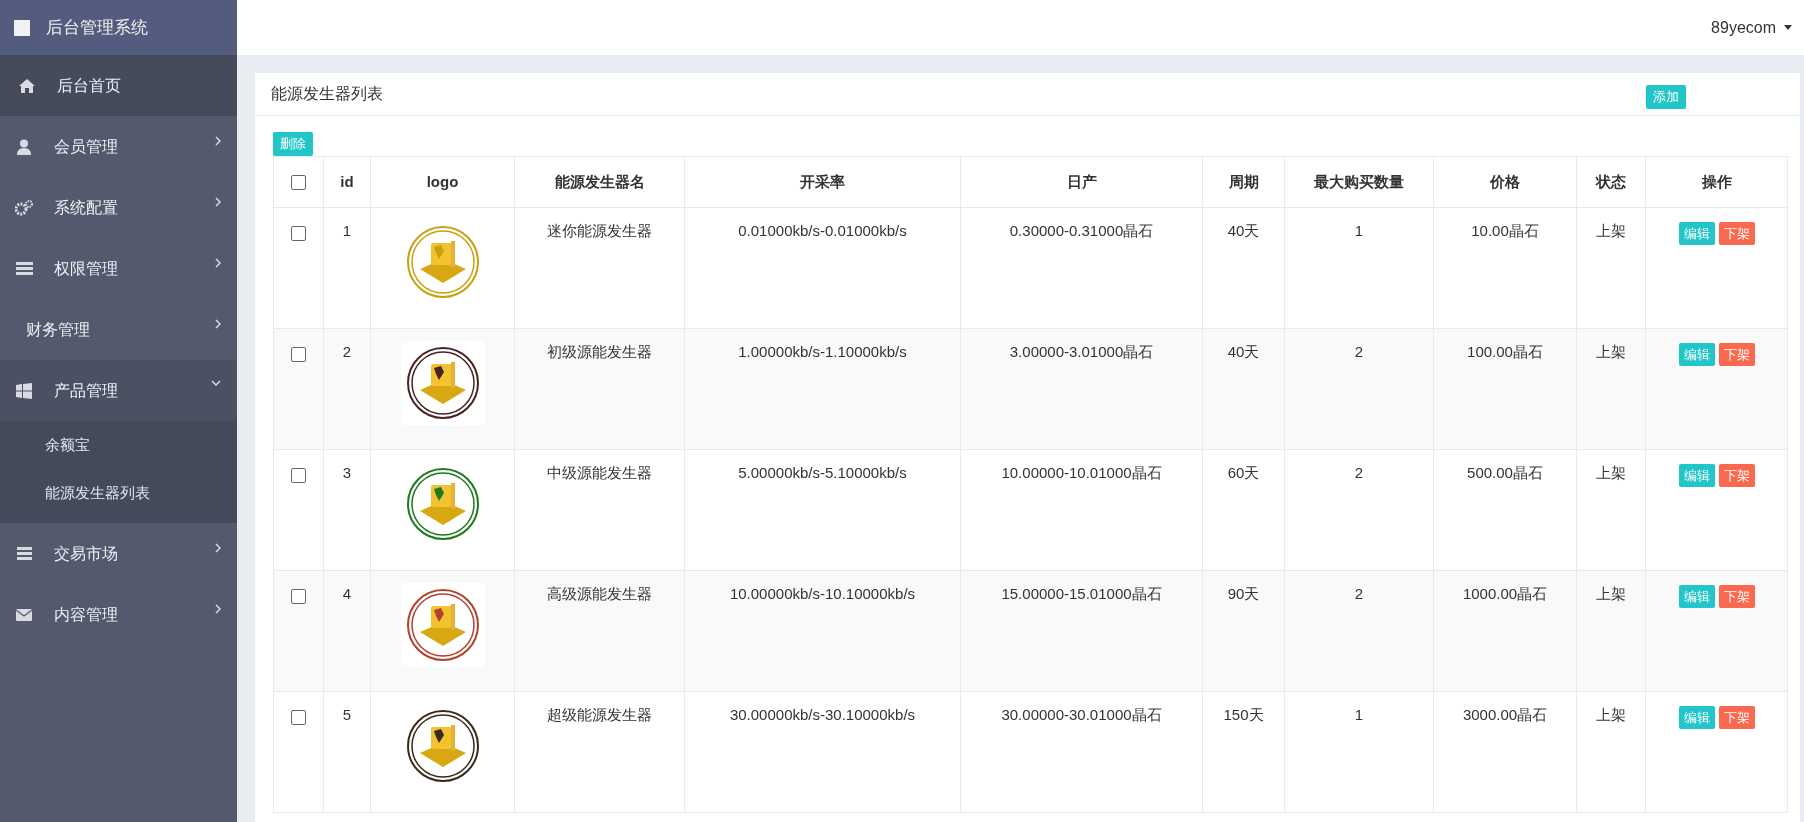  I want to click on menu-icon, so click(24, 553).